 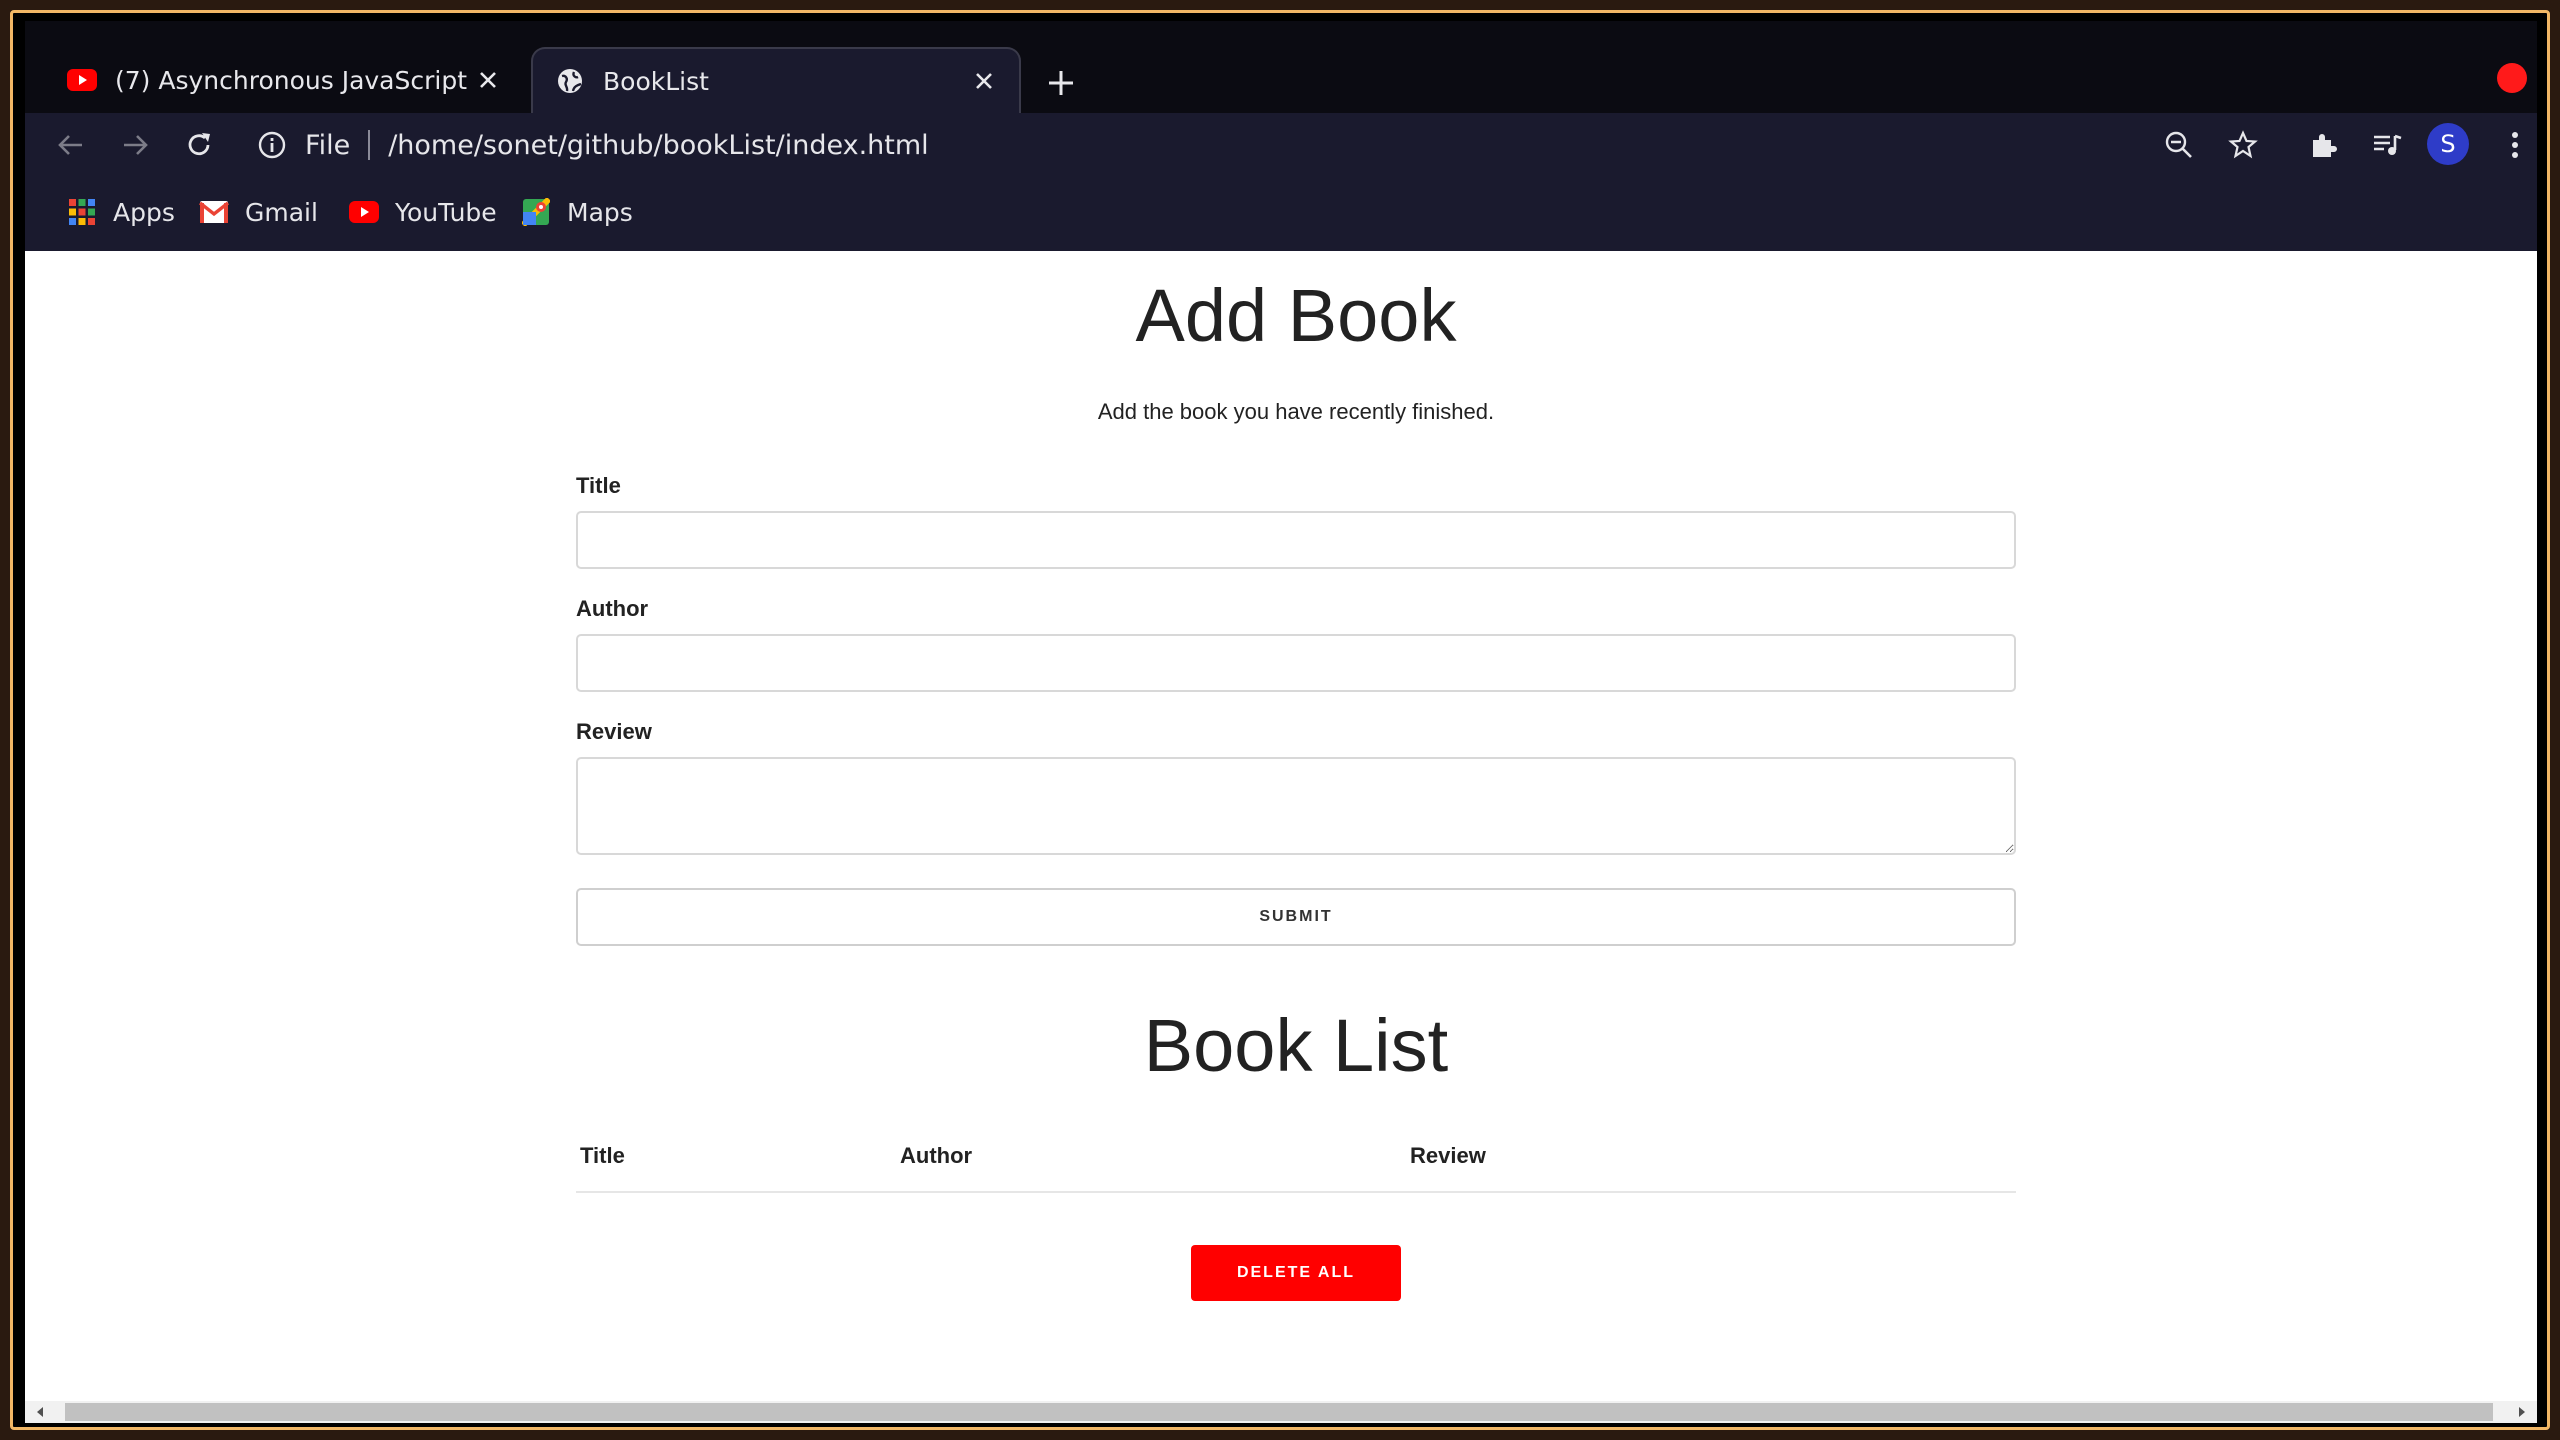 I want to click on bookmark-gmail: Gmail, so click(x=258, y=212).